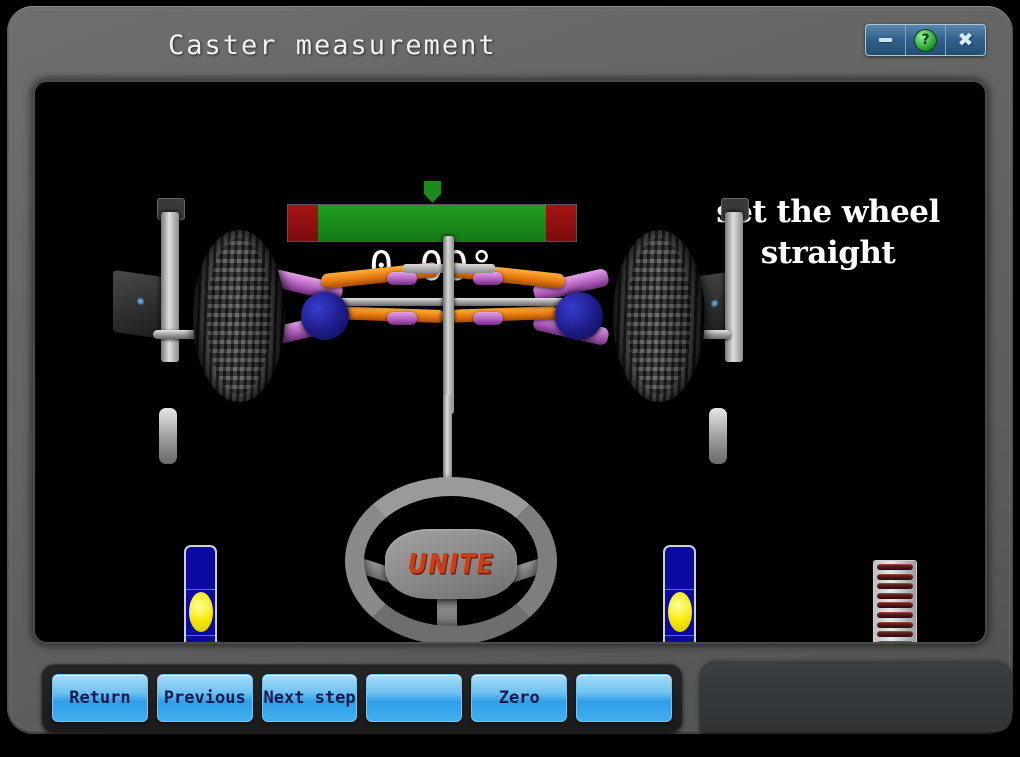 The image size is (1020, 757). Describe the element at coordinates (309, 698) in the screenshot. I see `toolbar-button-next-step: Next step` at that location.